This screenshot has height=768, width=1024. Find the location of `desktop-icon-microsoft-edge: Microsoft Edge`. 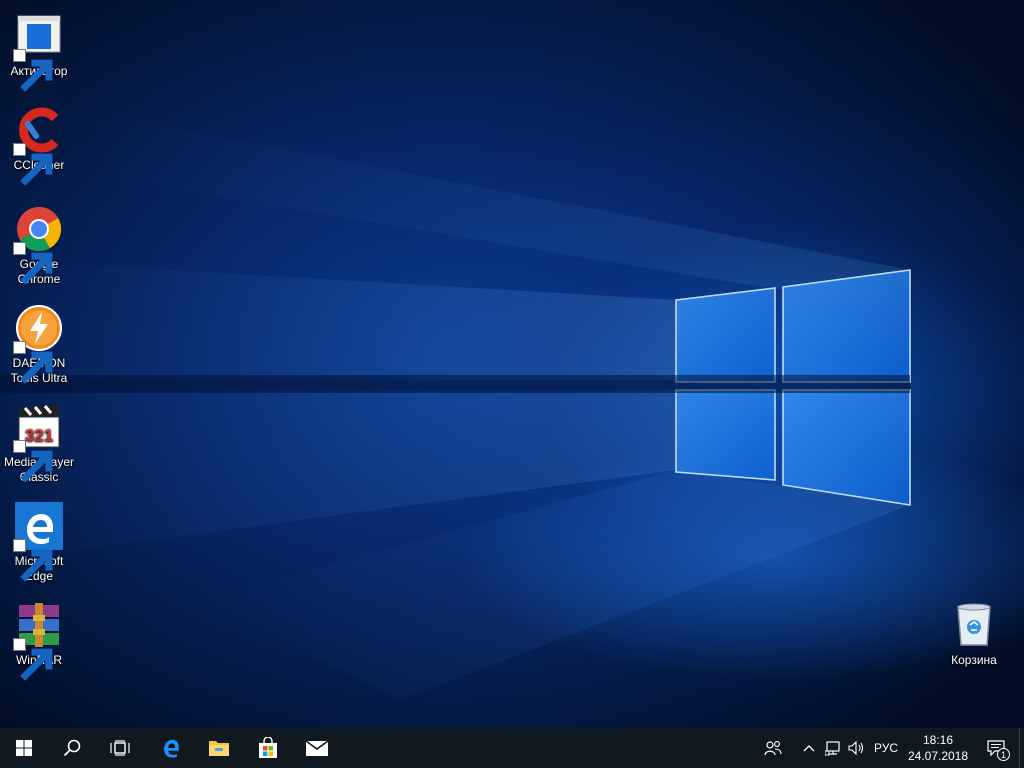

desktop-icon-microsoft-edge: Microsoft Edge is located at coordinates (39, 543).